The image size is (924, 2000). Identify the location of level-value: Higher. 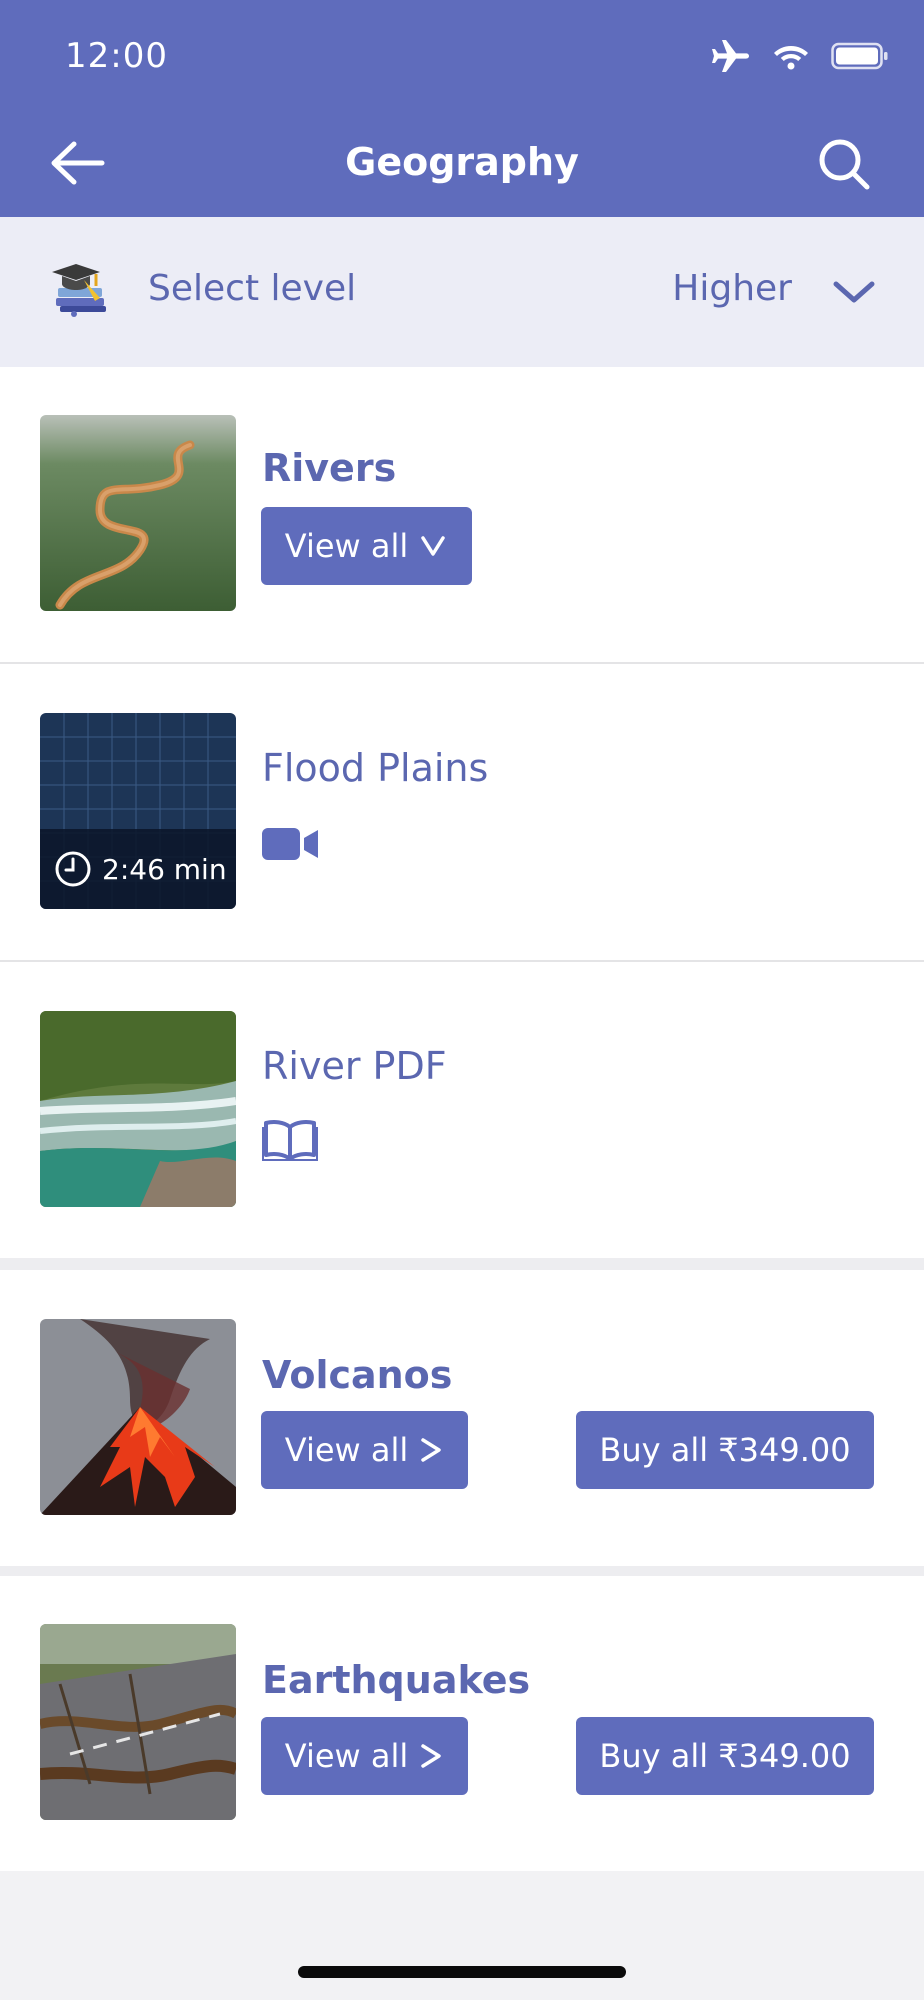
(732, 288).